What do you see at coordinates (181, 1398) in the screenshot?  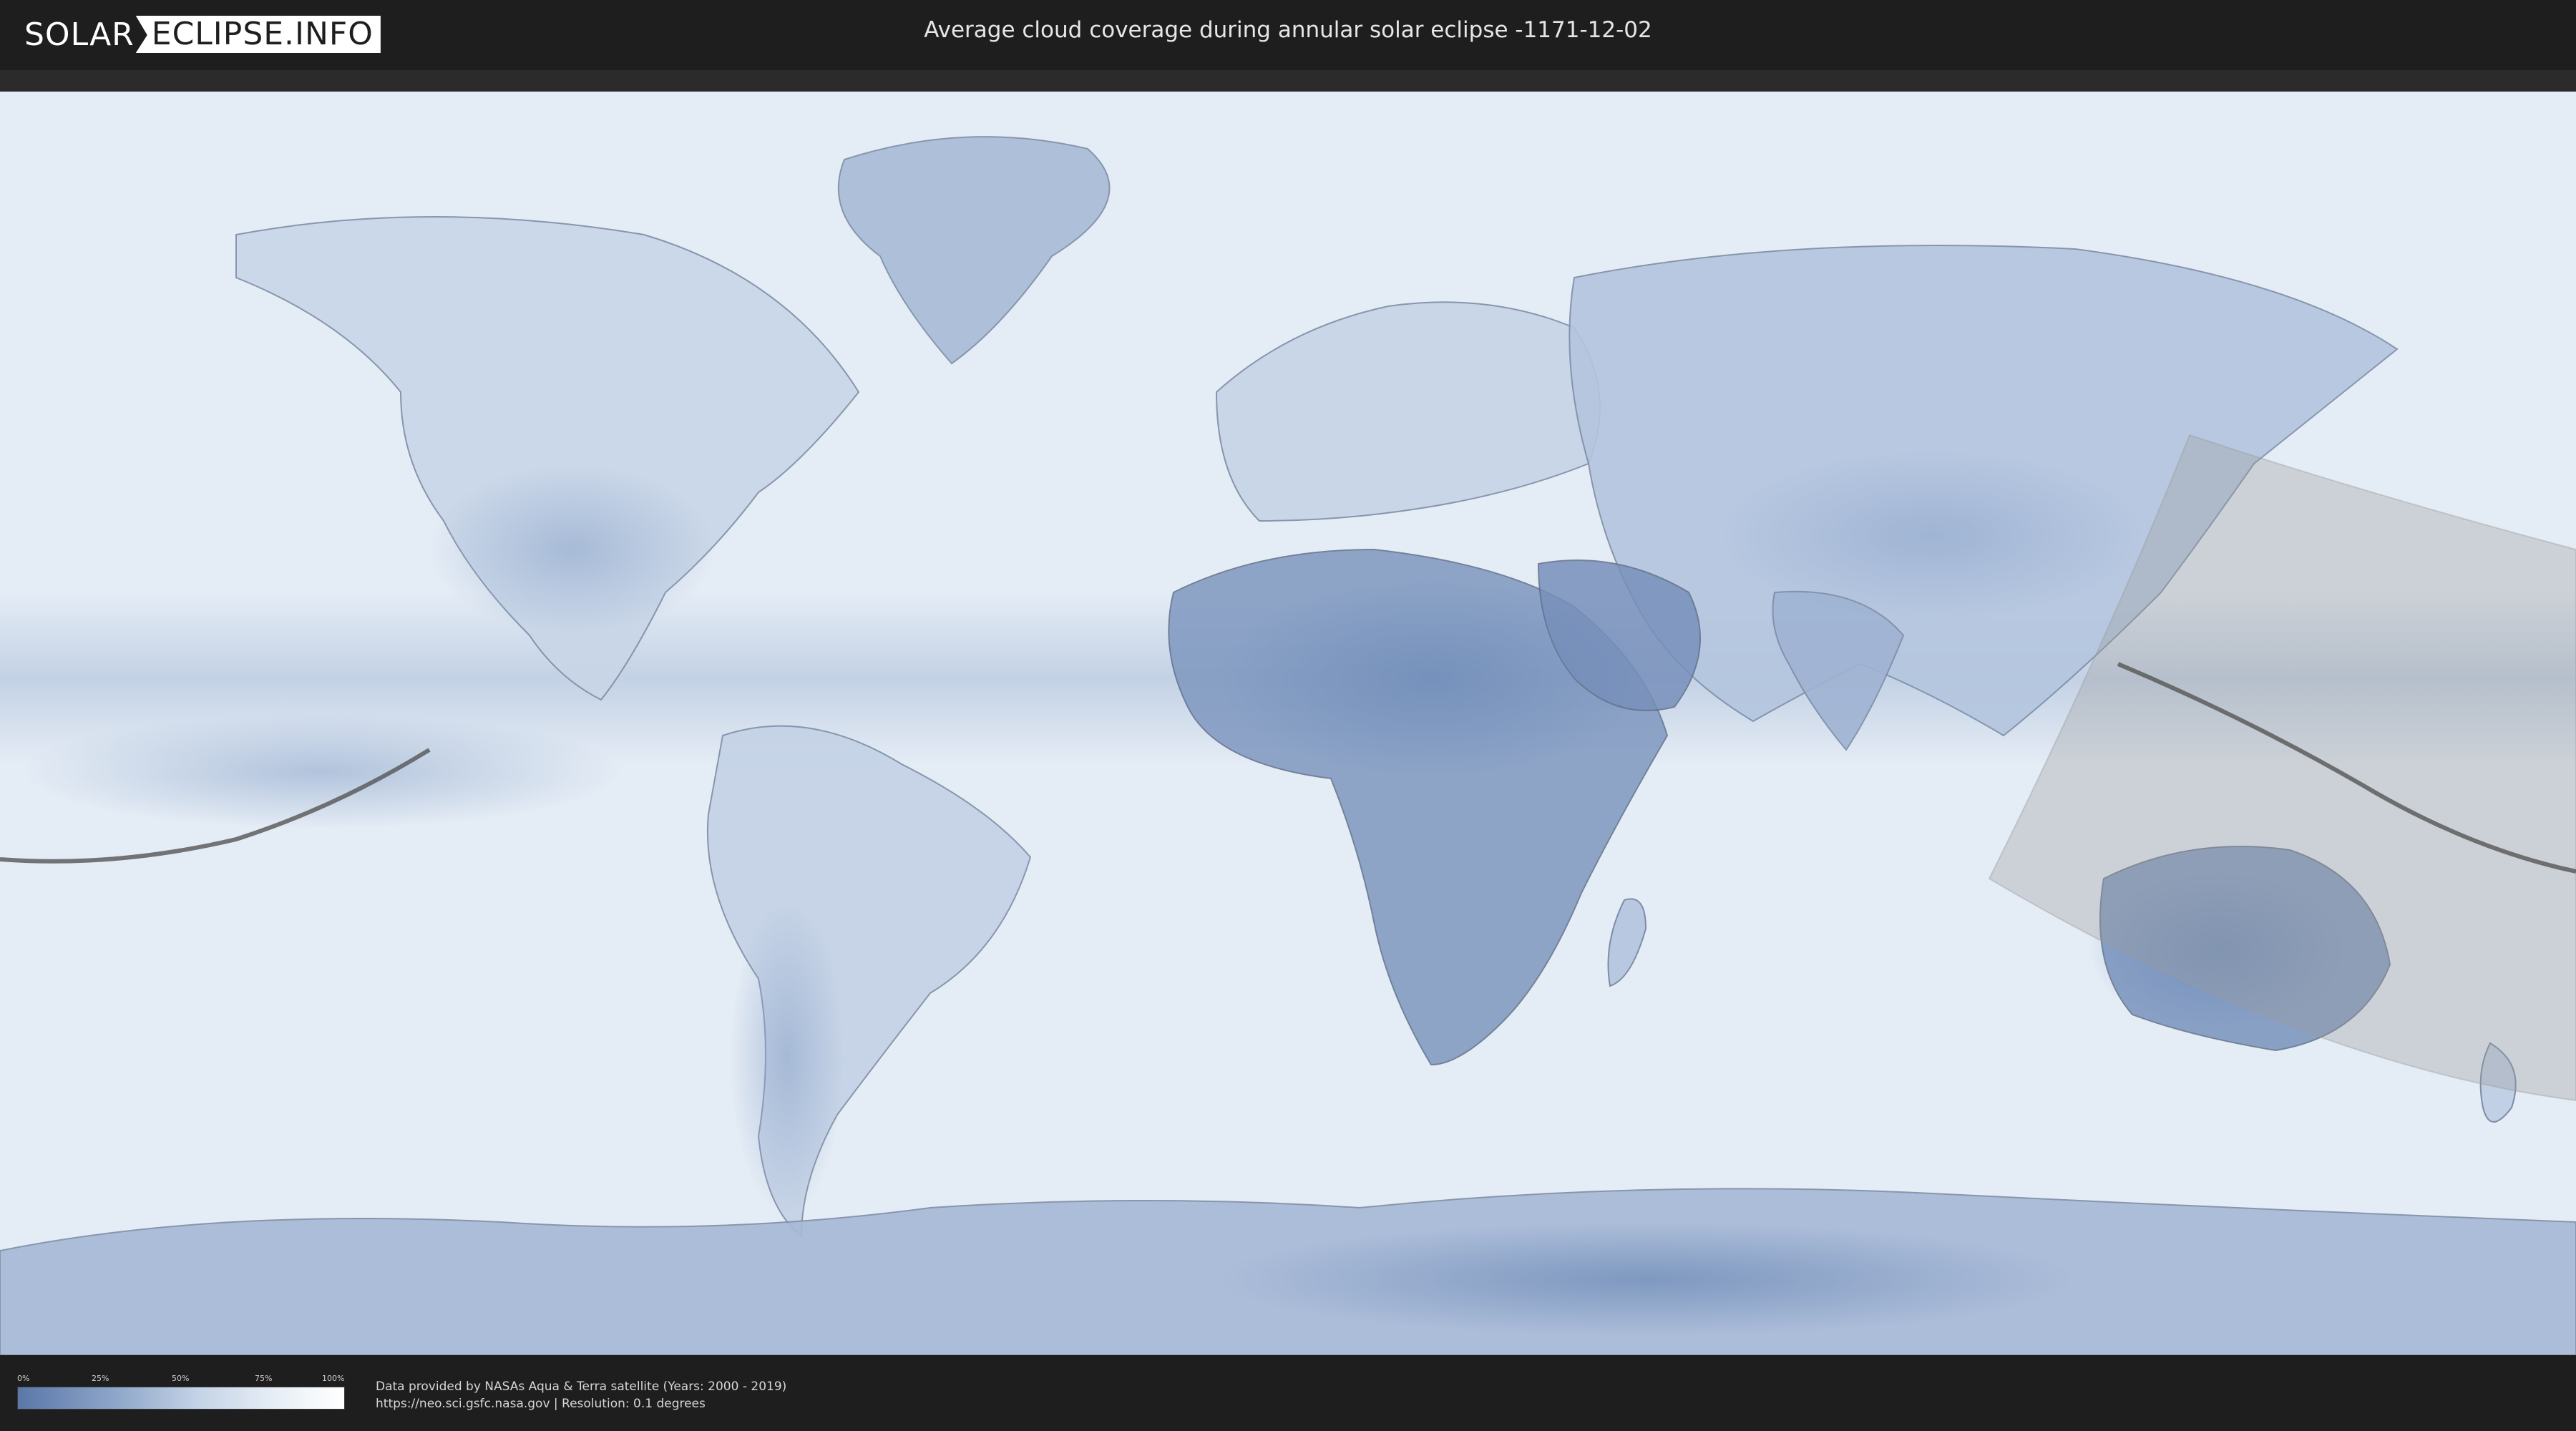 I see `legend-gradient-bar` at bounding box center [181, 1398].